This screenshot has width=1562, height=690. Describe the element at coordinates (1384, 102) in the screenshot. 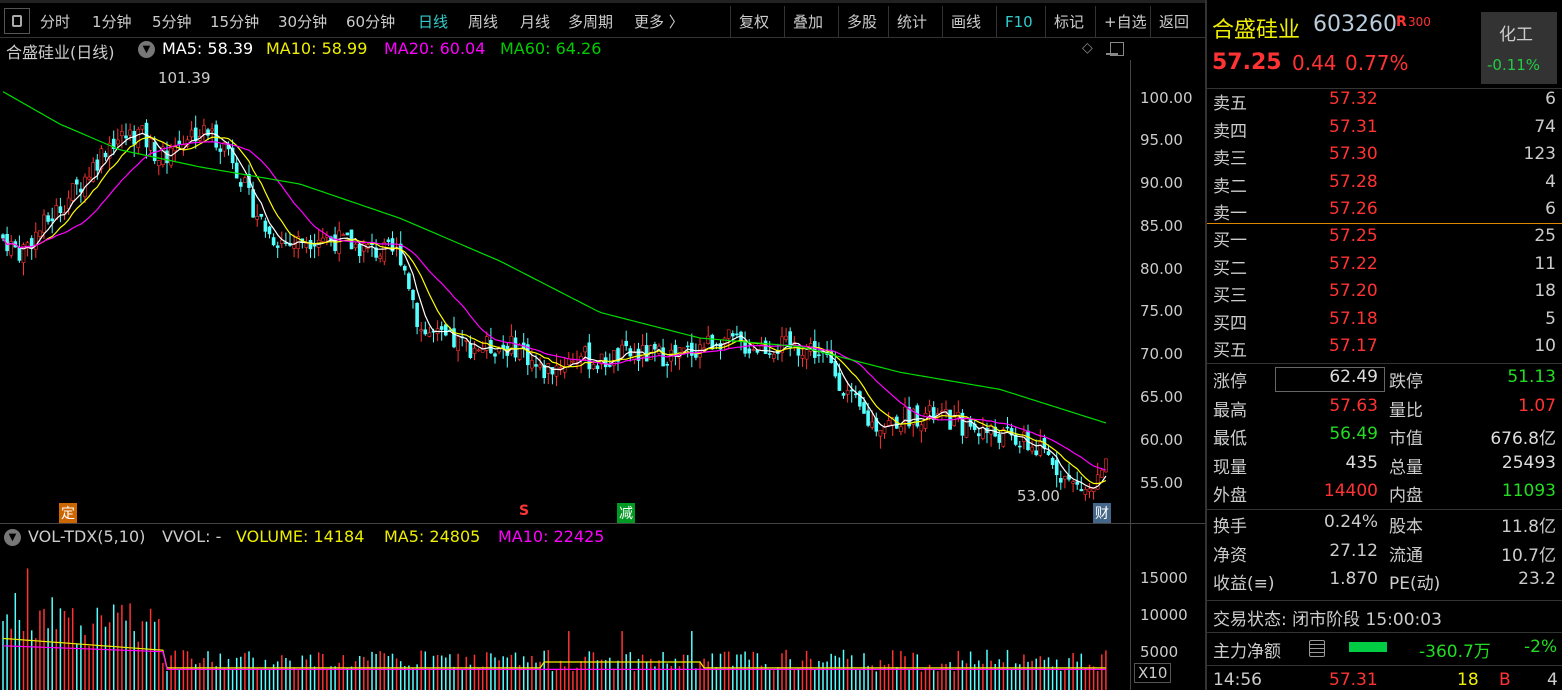

I see `asks-row: 卖五 57.32 6` at that location.